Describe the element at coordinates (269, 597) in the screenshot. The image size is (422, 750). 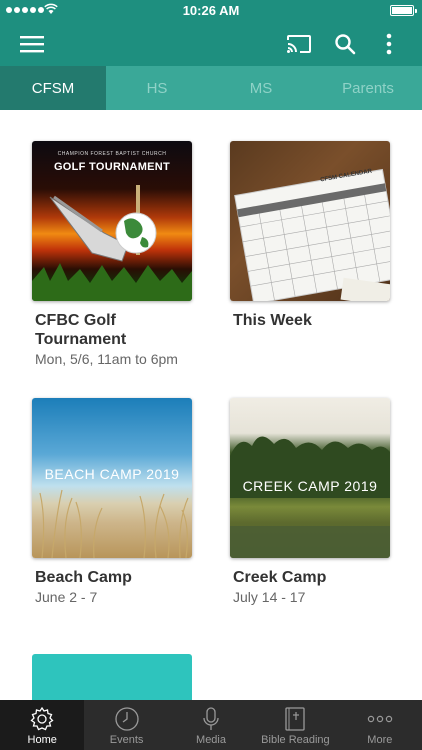
I see `event-date: July 14 - 17` at that location.